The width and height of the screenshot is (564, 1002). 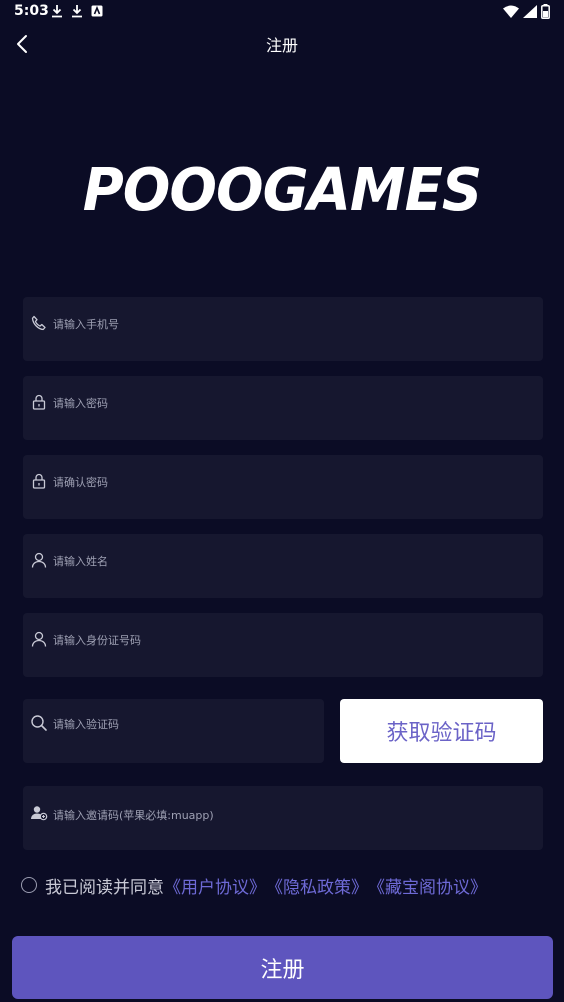 What do you see at coordinates (29, 885) in the screenshot?
I see `agree-checkbox` at bounding box center [29, 885].